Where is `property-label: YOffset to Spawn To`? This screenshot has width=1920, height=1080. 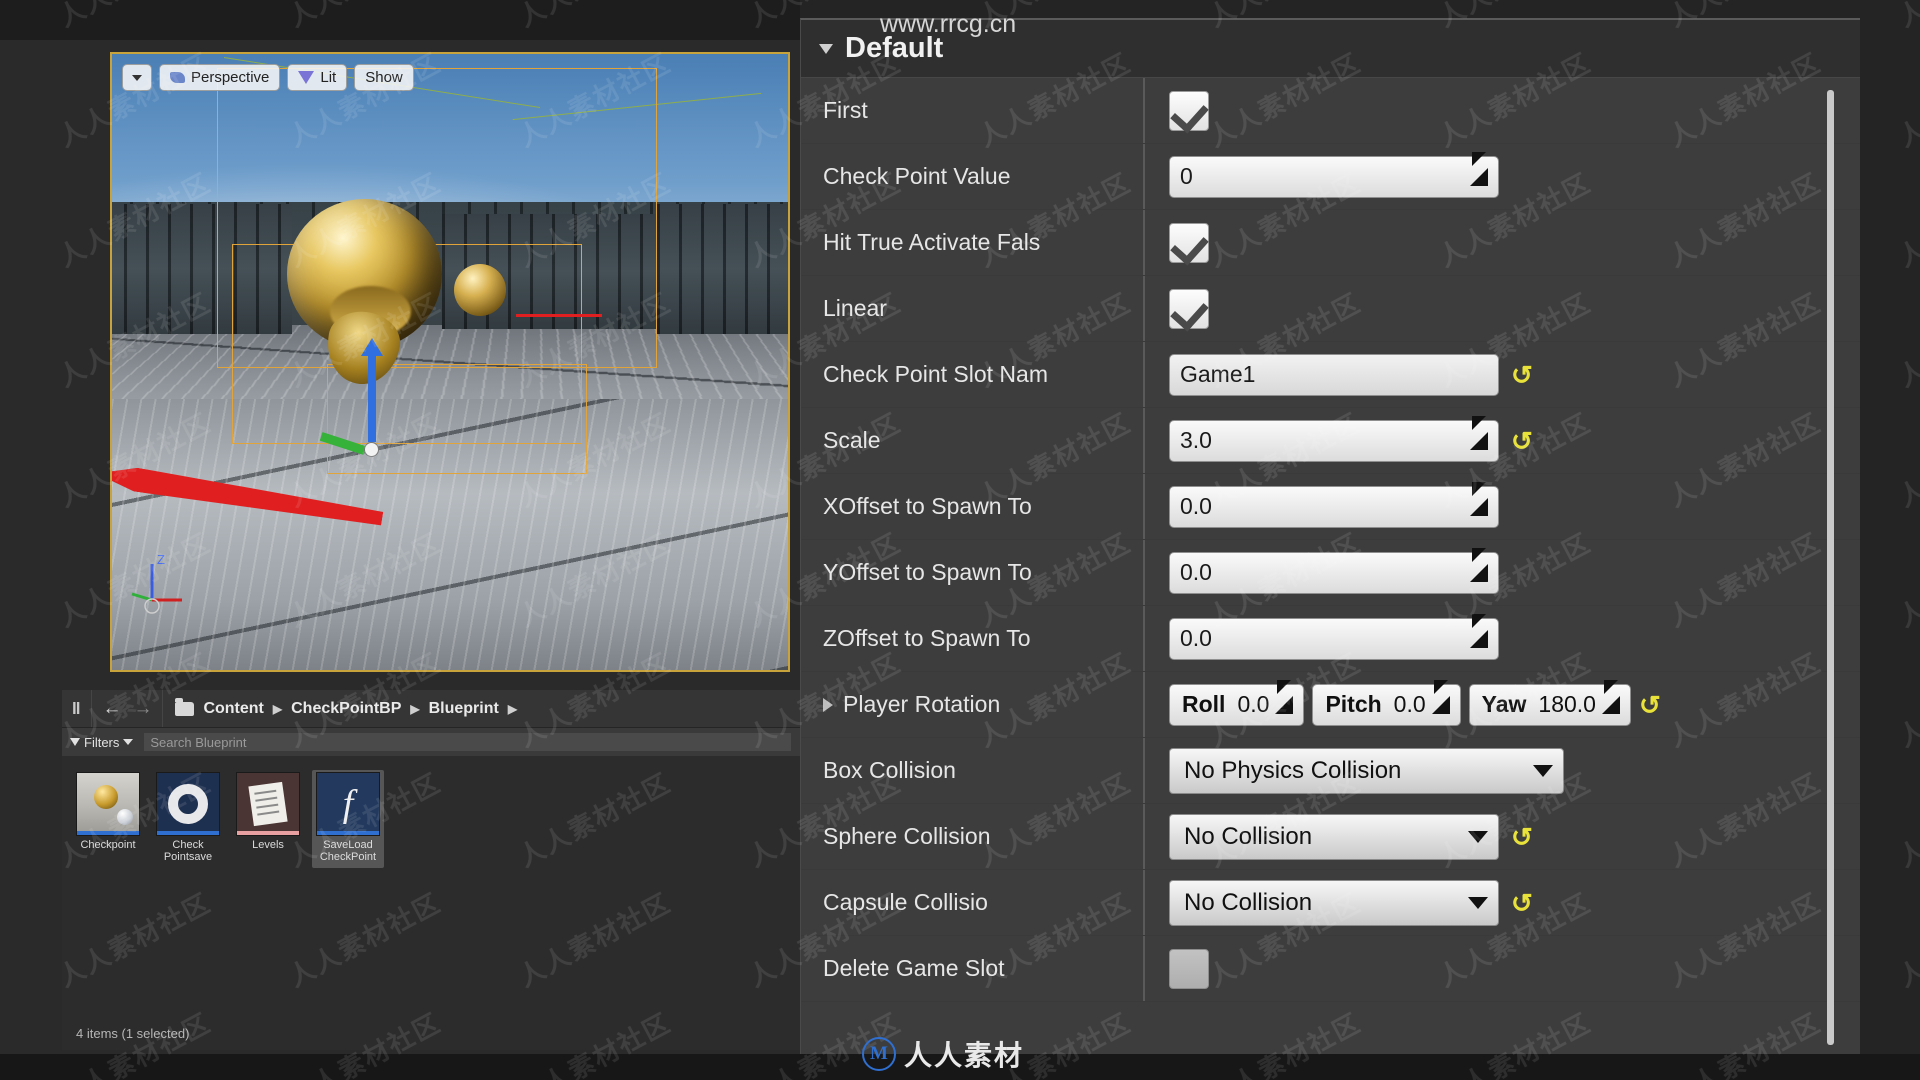 property-label: YOffset to Spawn To is located at coordinates (927, 572).